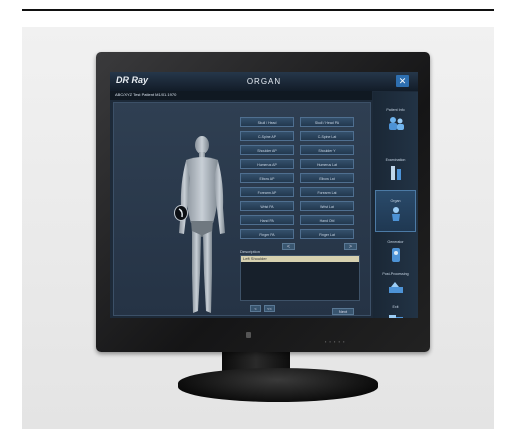 The height and width of the screenshot is (436, 514). I want to click on post-processing-icon, so click(395, 287).